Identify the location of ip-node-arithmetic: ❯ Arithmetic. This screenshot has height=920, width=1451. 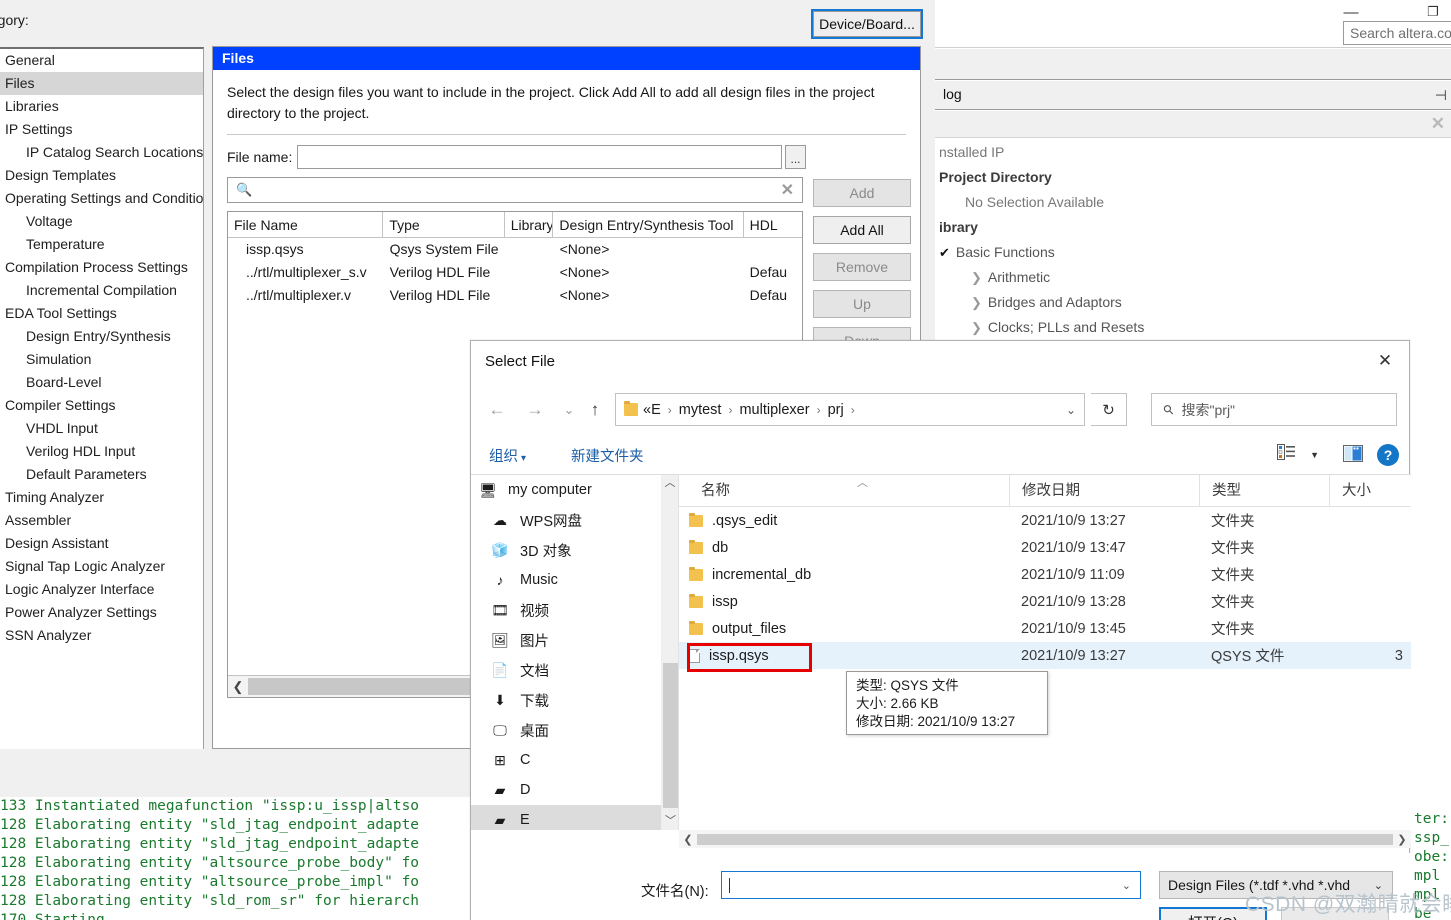
(1193, 277).